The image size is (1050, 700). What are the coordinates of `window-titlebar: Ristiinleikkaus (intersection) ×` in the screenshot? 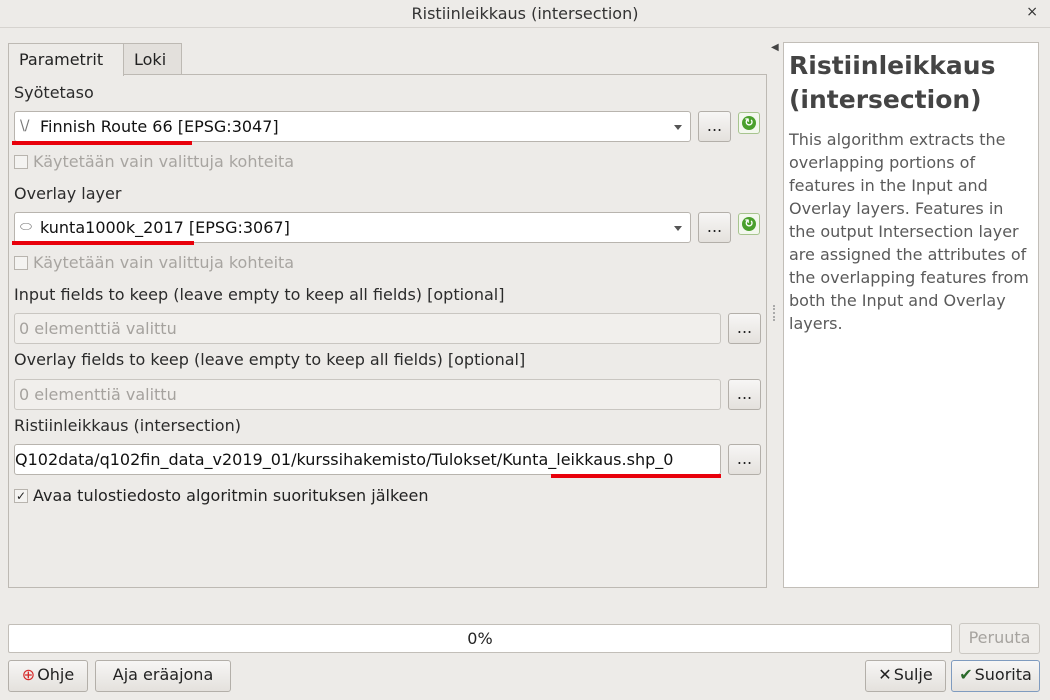 It's located at (525, 14).